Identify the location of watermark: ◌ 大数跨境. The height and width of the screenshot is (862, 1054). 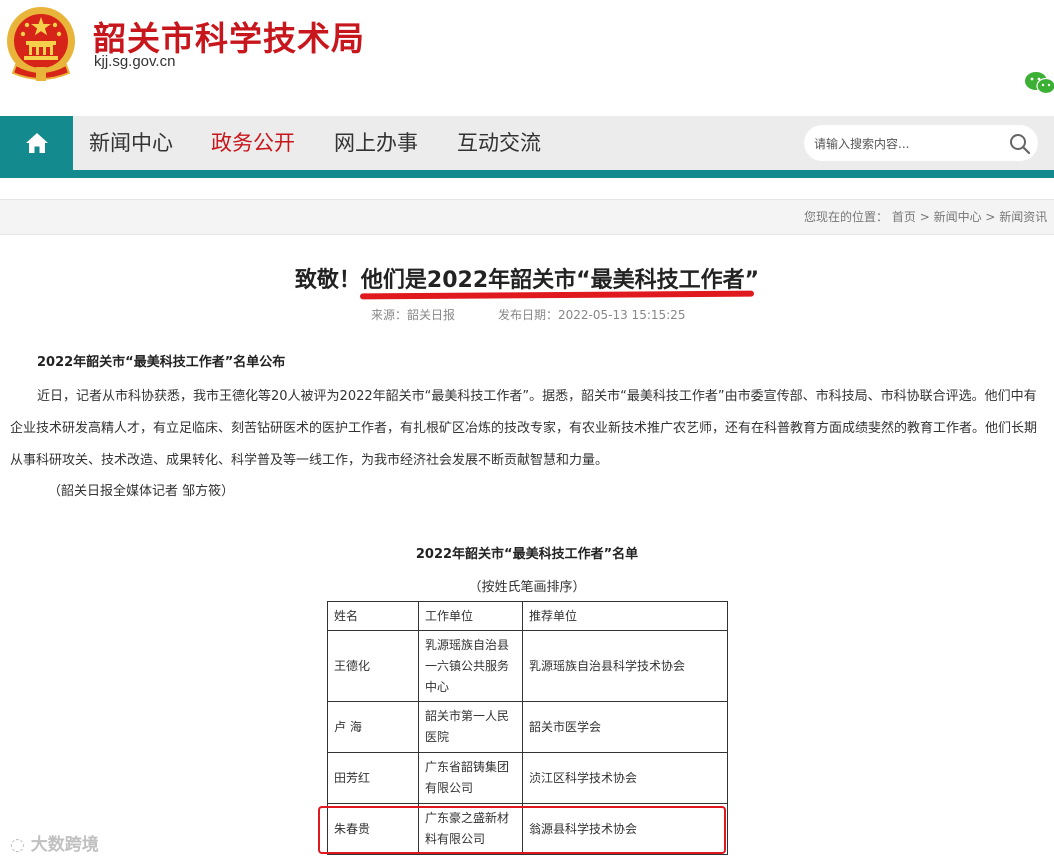
(54, 842).